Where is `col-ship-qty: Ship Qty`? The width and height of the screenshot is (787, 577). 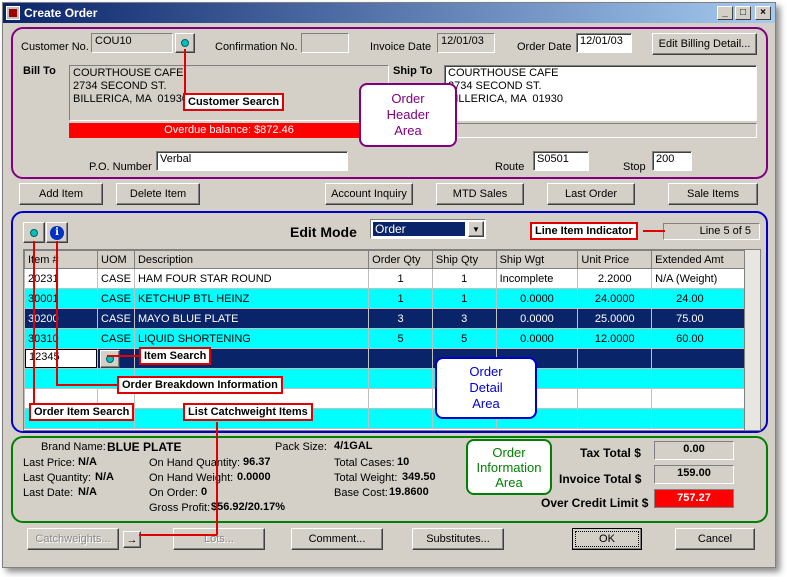
col-ship-qty: Ship Qty is located at coordinates (464, 259).